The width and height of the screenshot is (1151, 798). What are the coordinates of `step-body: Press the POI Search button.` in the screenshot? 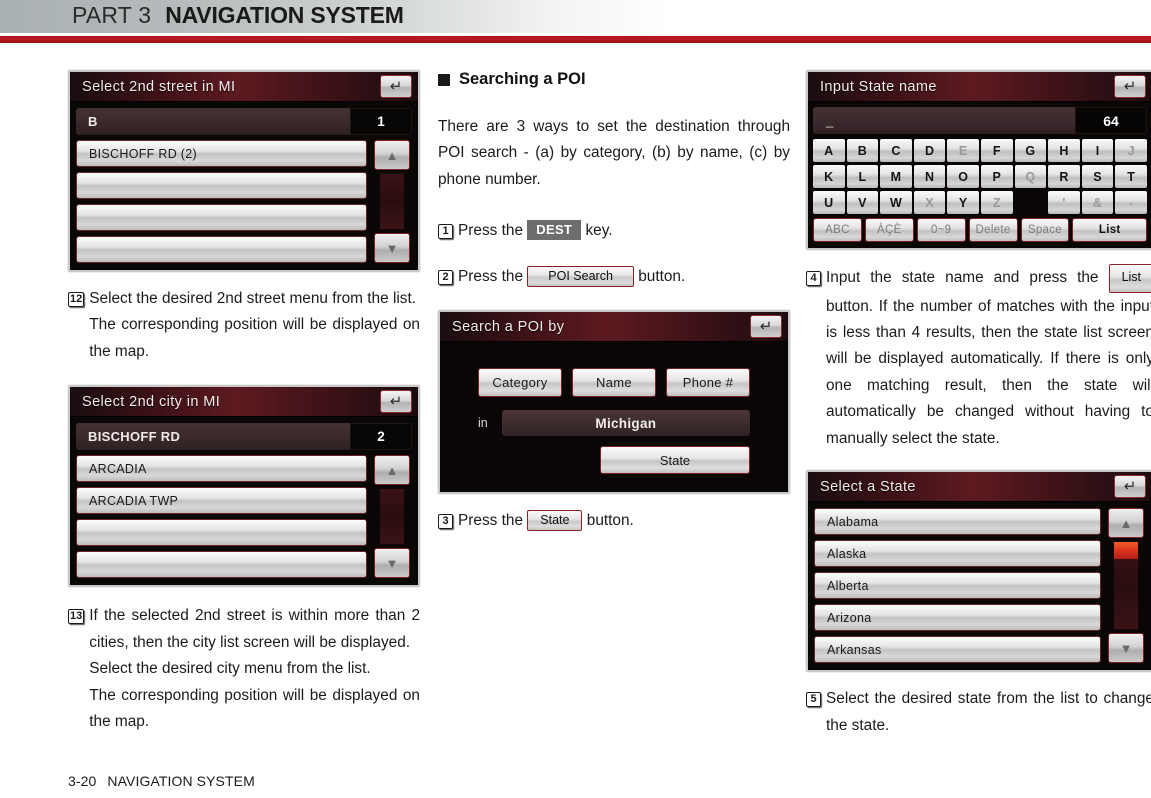 It's located at (571, 277).